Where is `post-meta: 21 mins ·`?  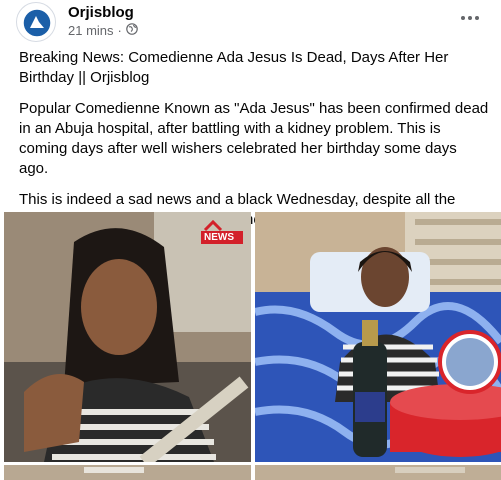
post-meta: 21 mins · is located at coordinates (103, 30).